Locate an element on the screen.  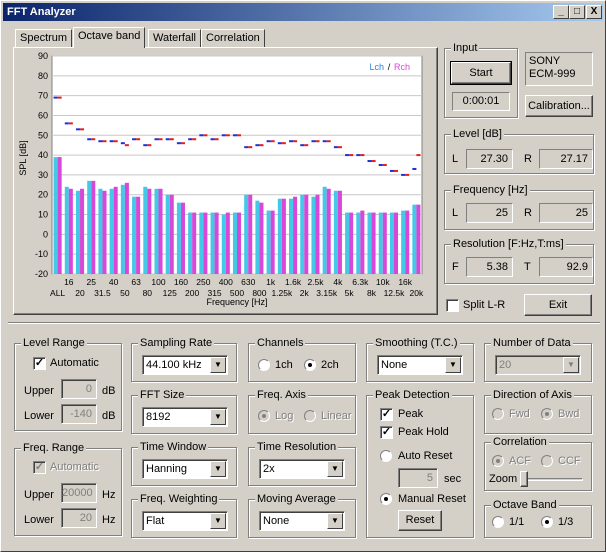
manual-reset-radio is located at coordinates (386, 499).